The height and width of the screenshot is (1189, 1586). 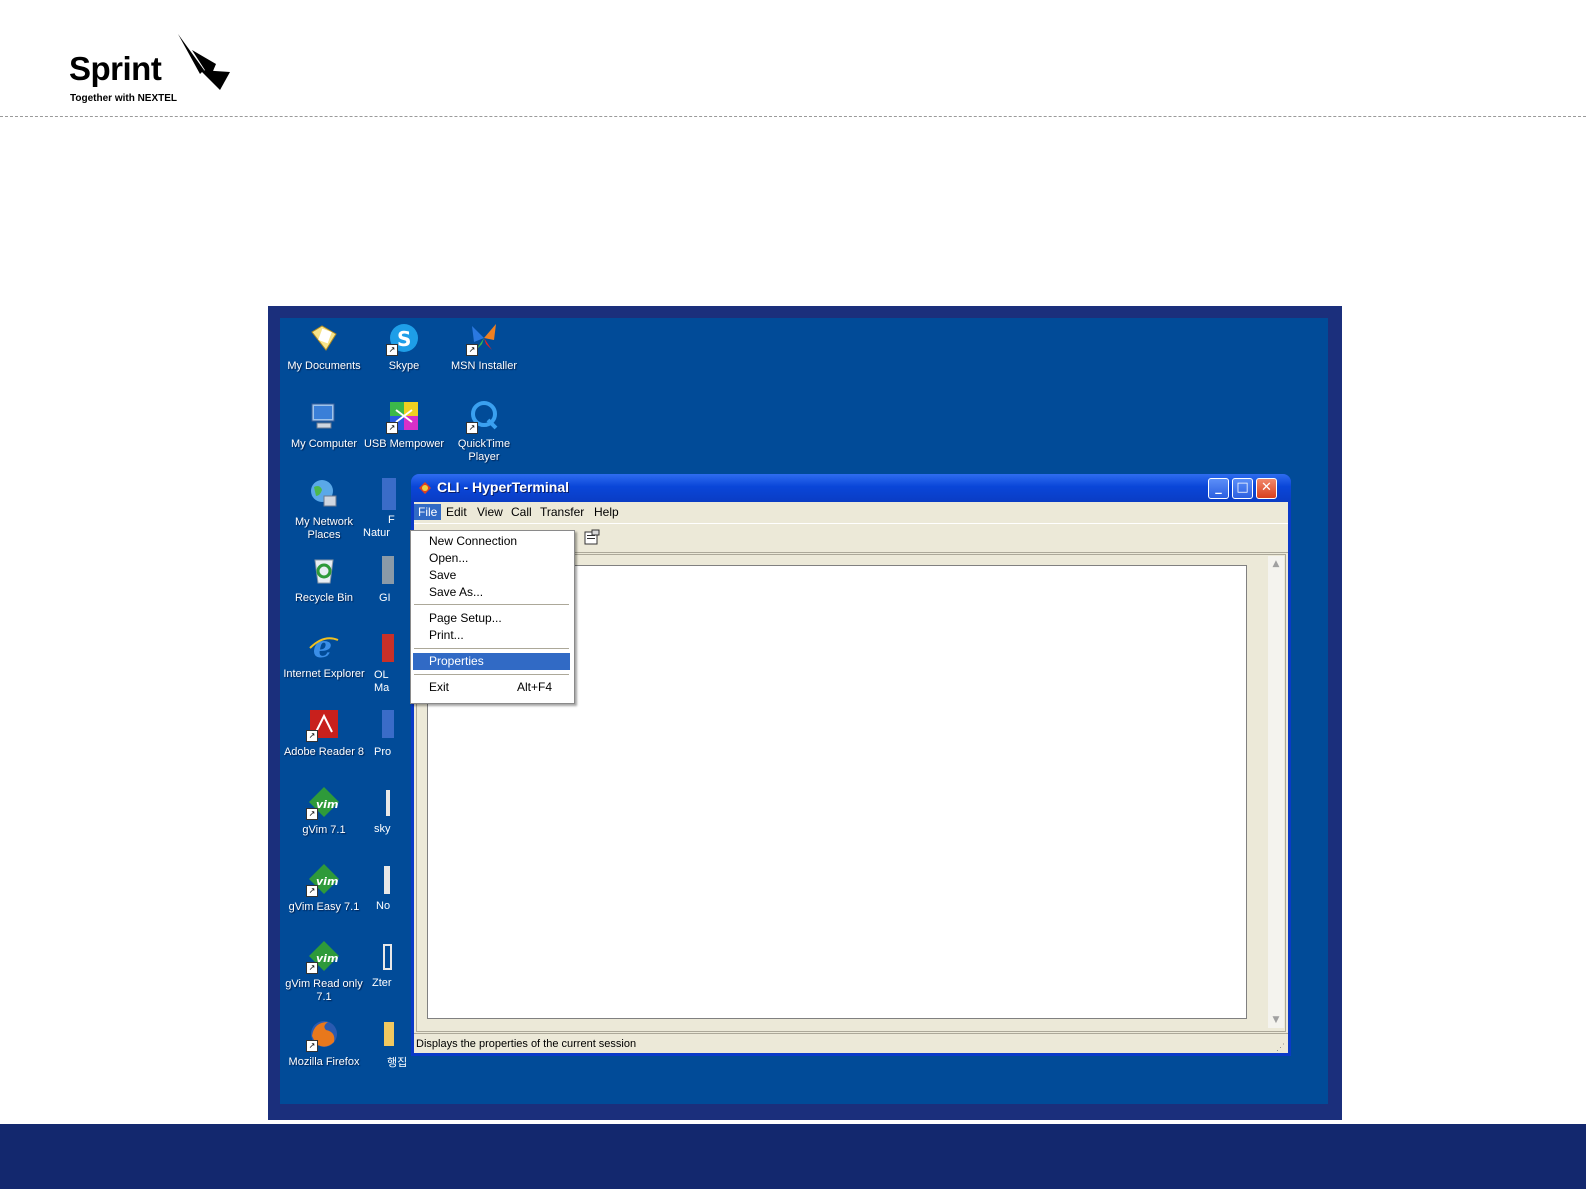 I want to click on desktop-icon-quicktime-player: ↗ QuickTime Player, so click(x=484, y=432).